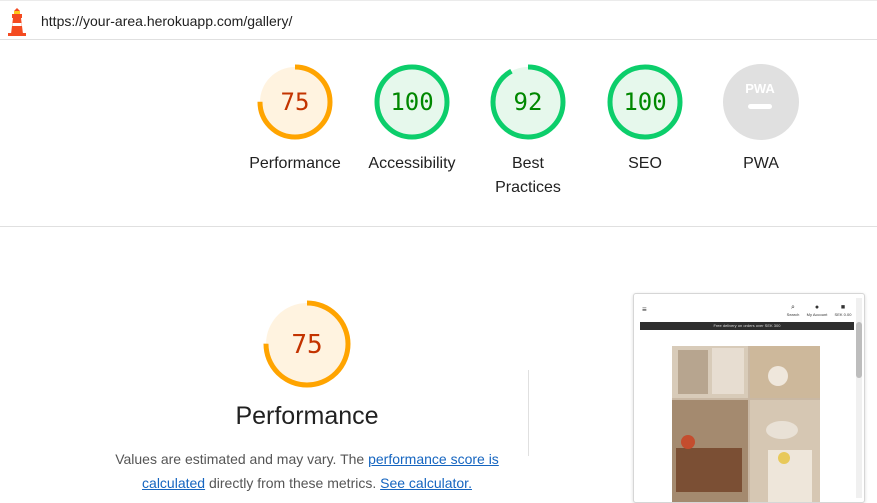 Image resolution: width=877 pixels, height=503 pixels. I want to click on gauge-accessibility: 100 Accessibility, so click(412, 119).